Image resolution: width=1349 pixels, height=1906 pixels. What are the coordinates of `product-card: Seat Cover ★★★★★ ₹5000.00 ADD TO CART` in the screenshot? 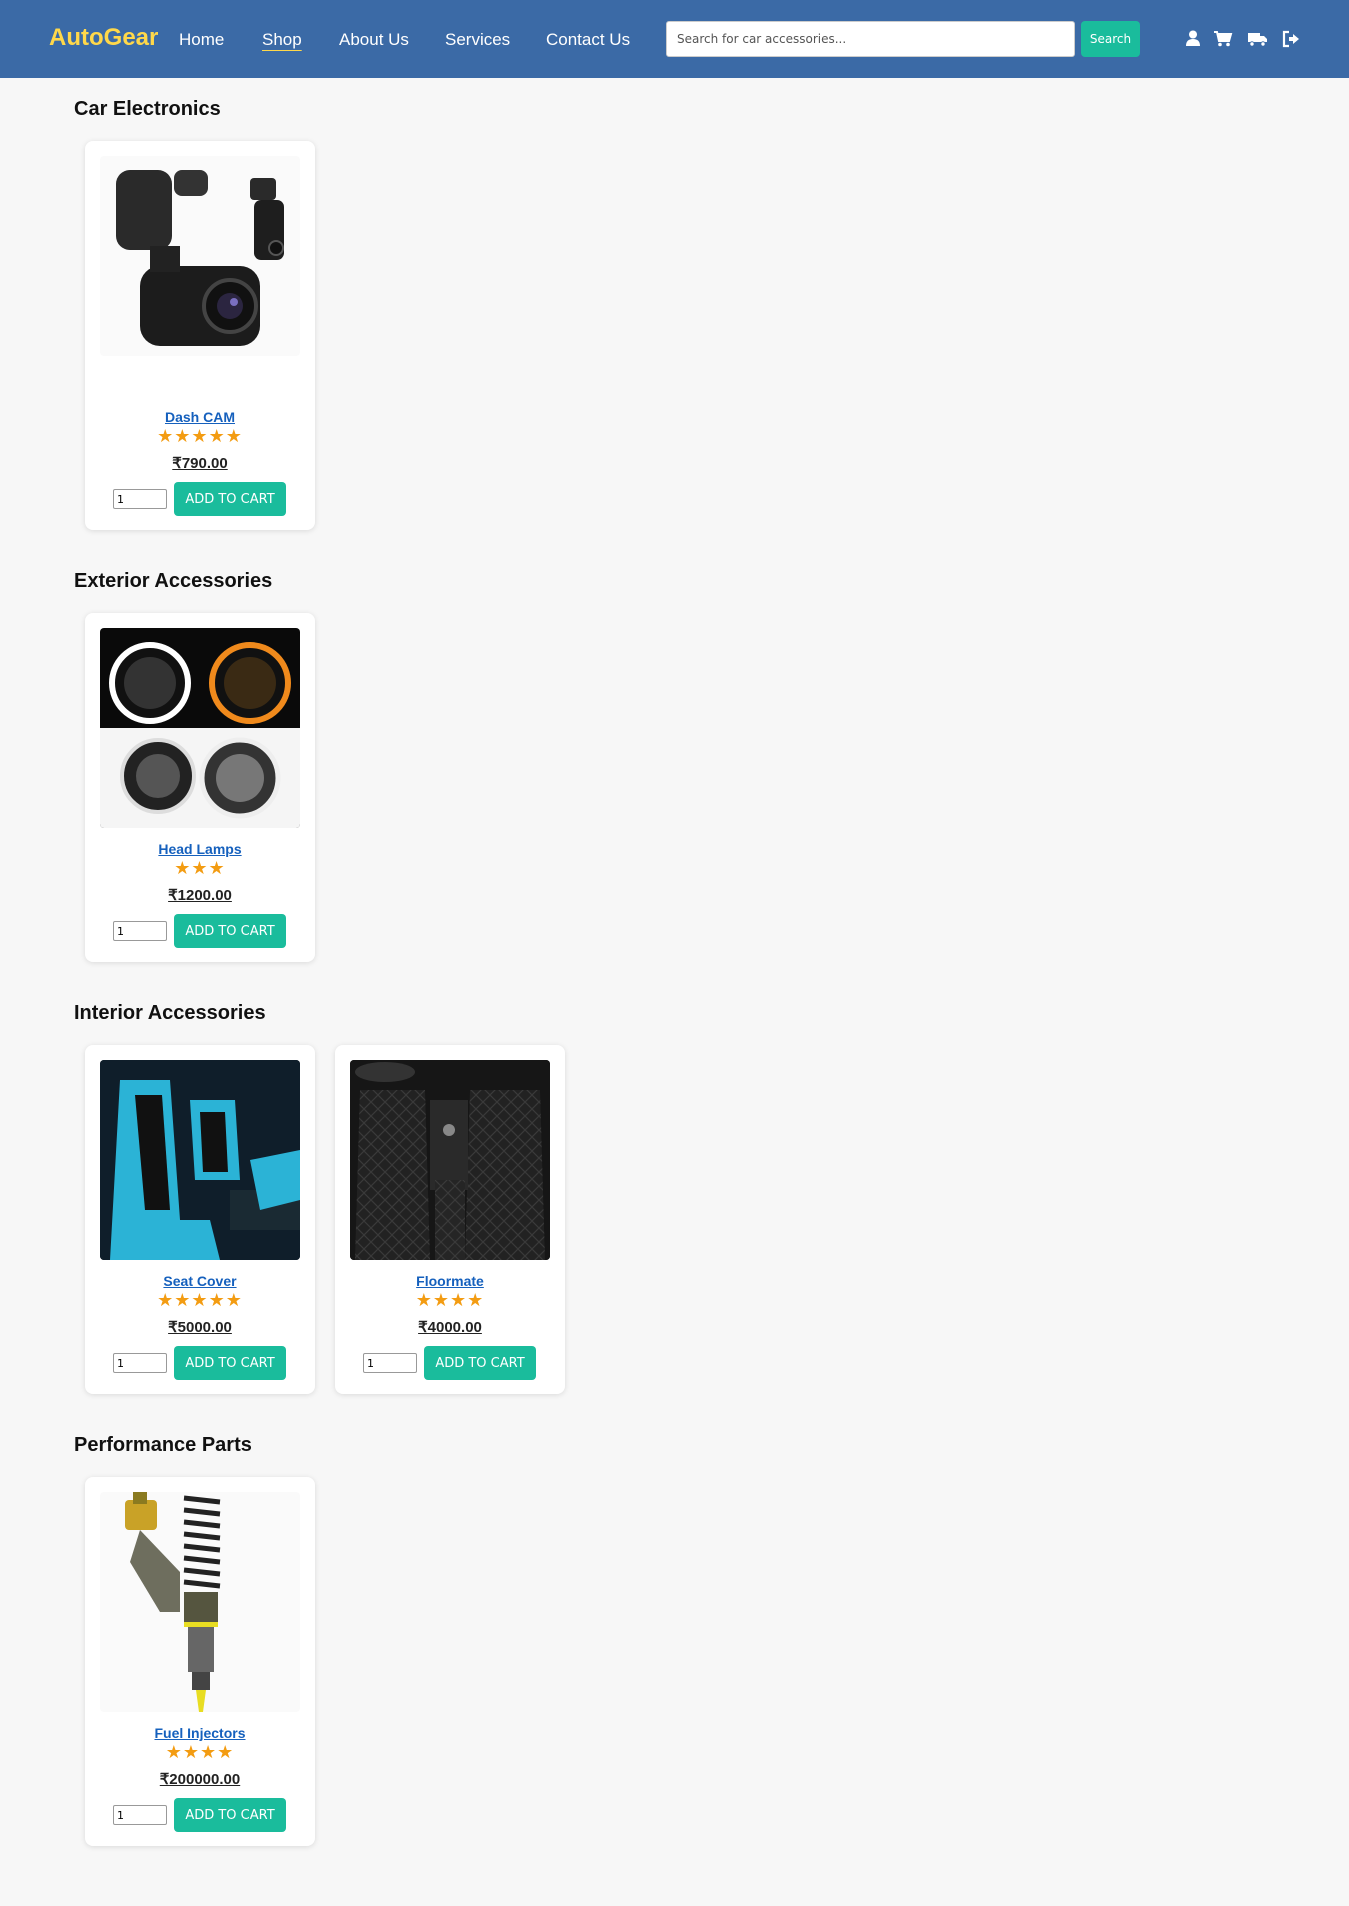 It's located at (200, 1219).